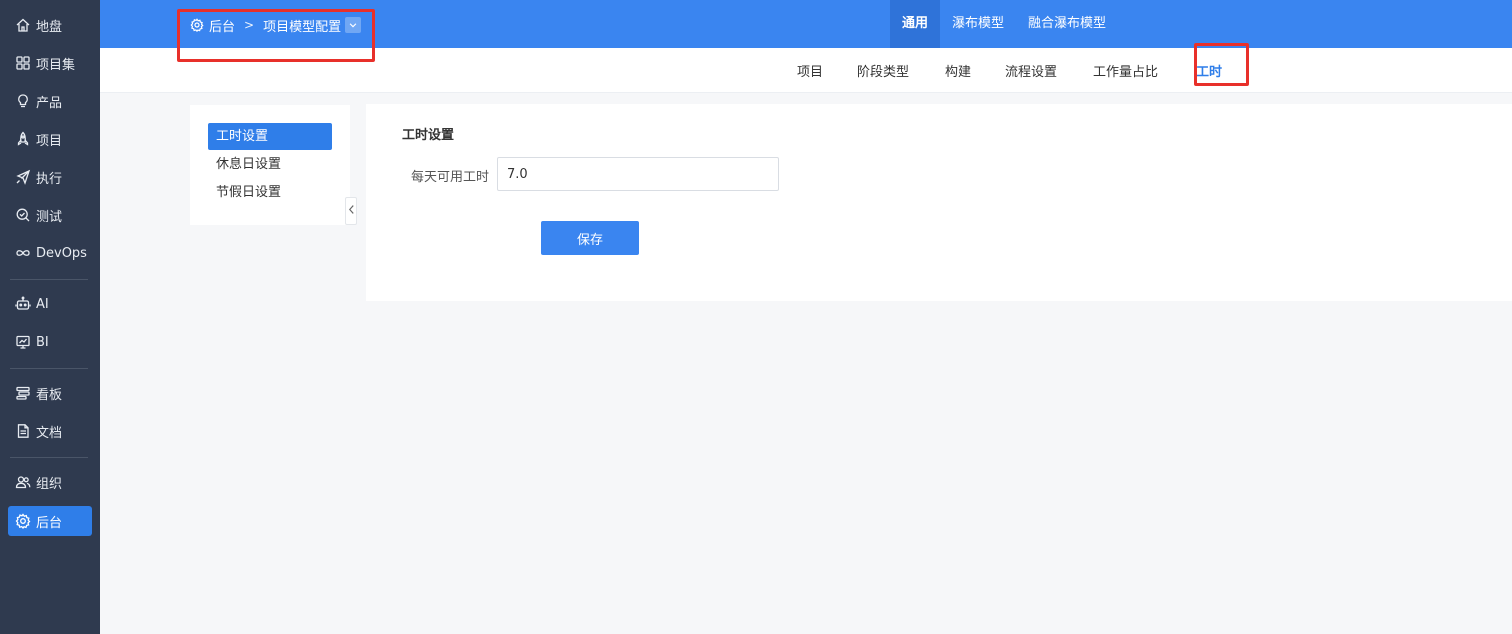  What do you see at coordinates (23, 431) in the screenshot?
I see `document-icon` at bounding box center [23, 431].